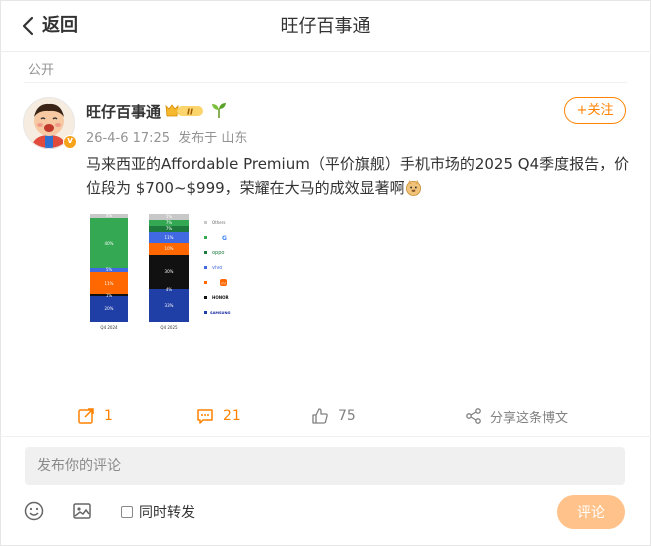  I want to click on segment-label: 40%, so click(109, 243).